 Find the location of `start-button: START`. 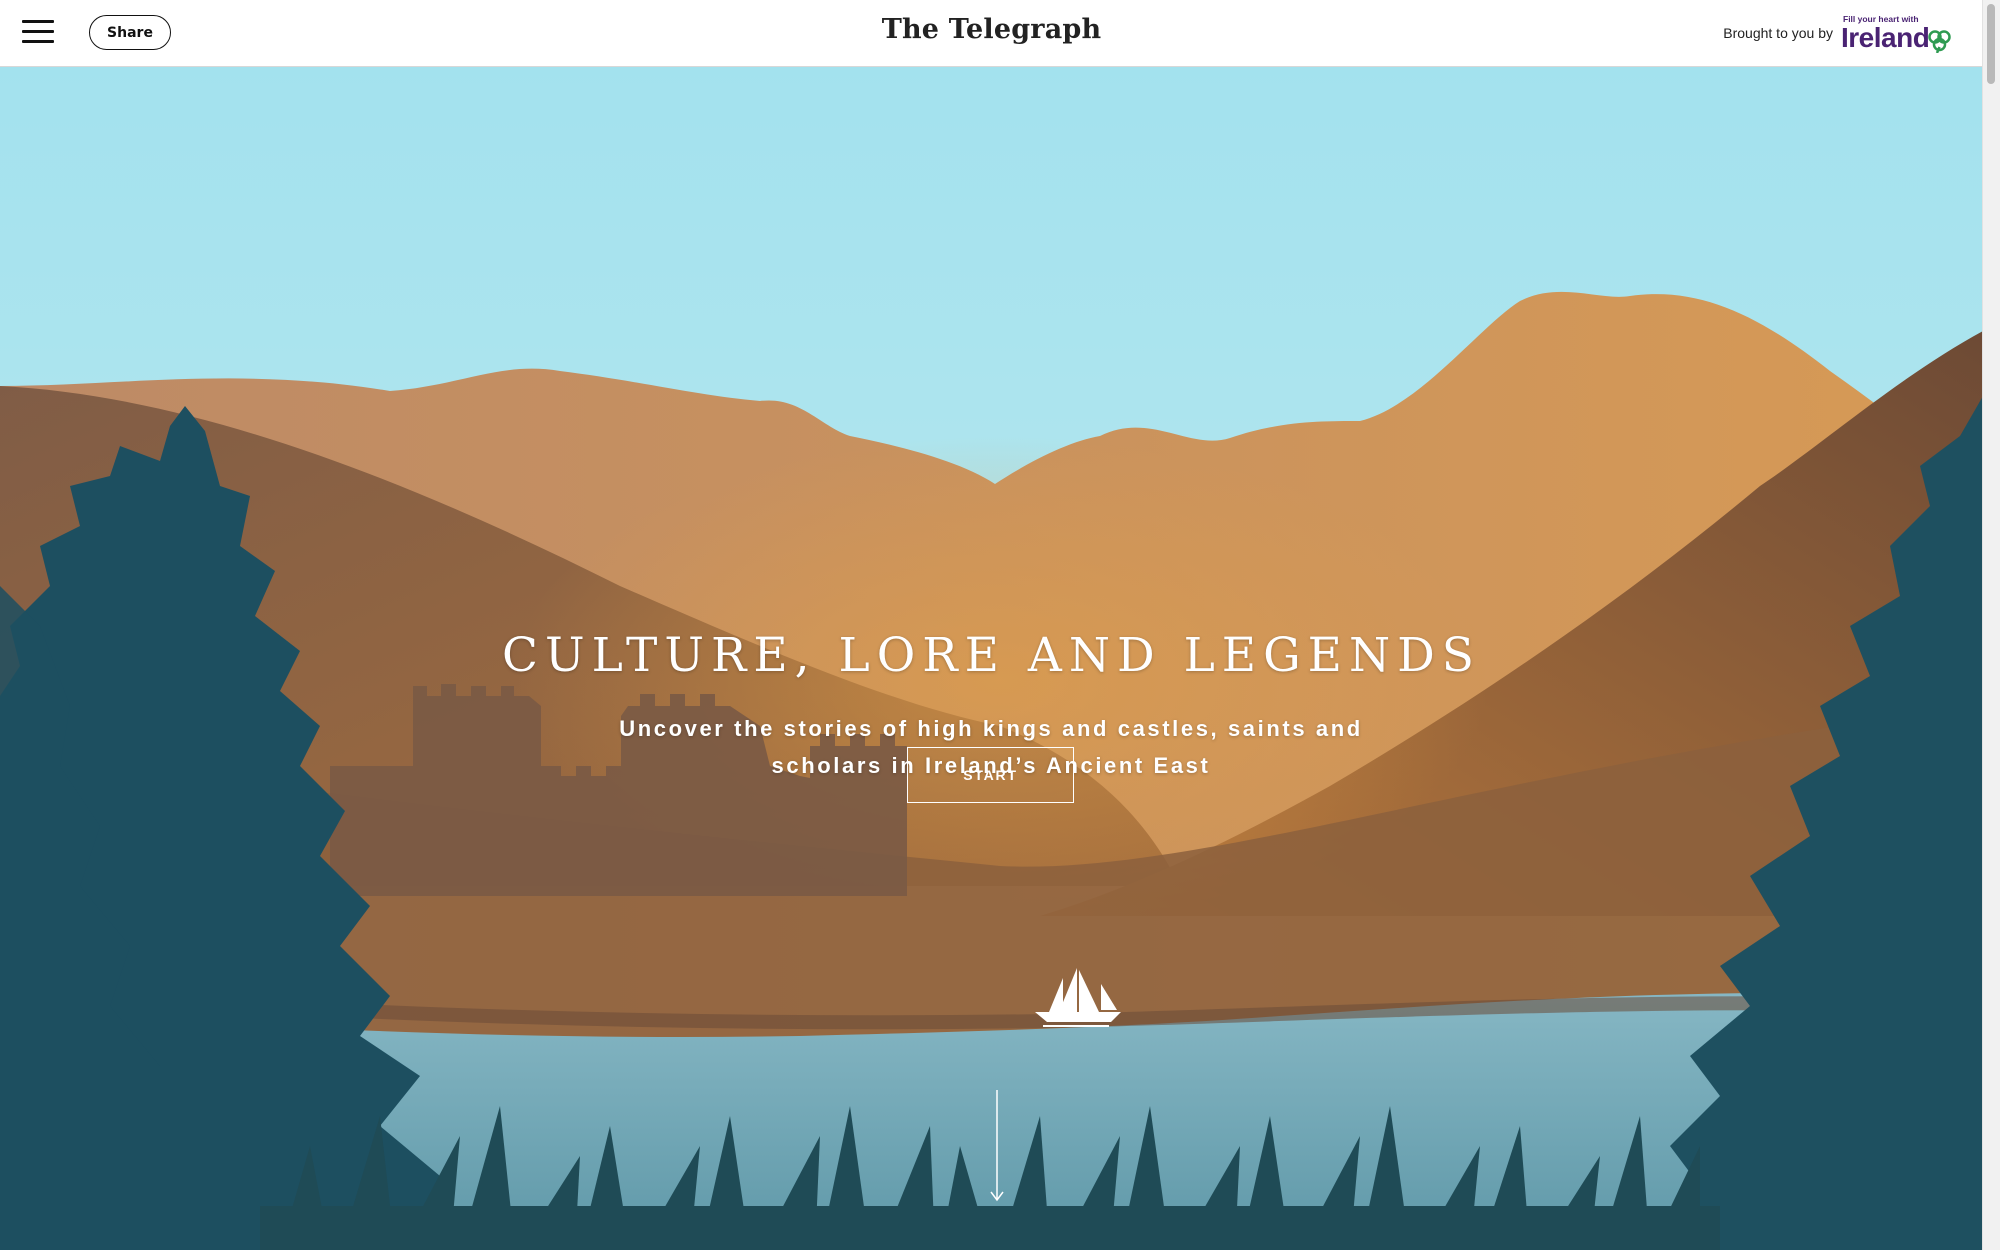

start-button: START is located at coordinates (990, 775).